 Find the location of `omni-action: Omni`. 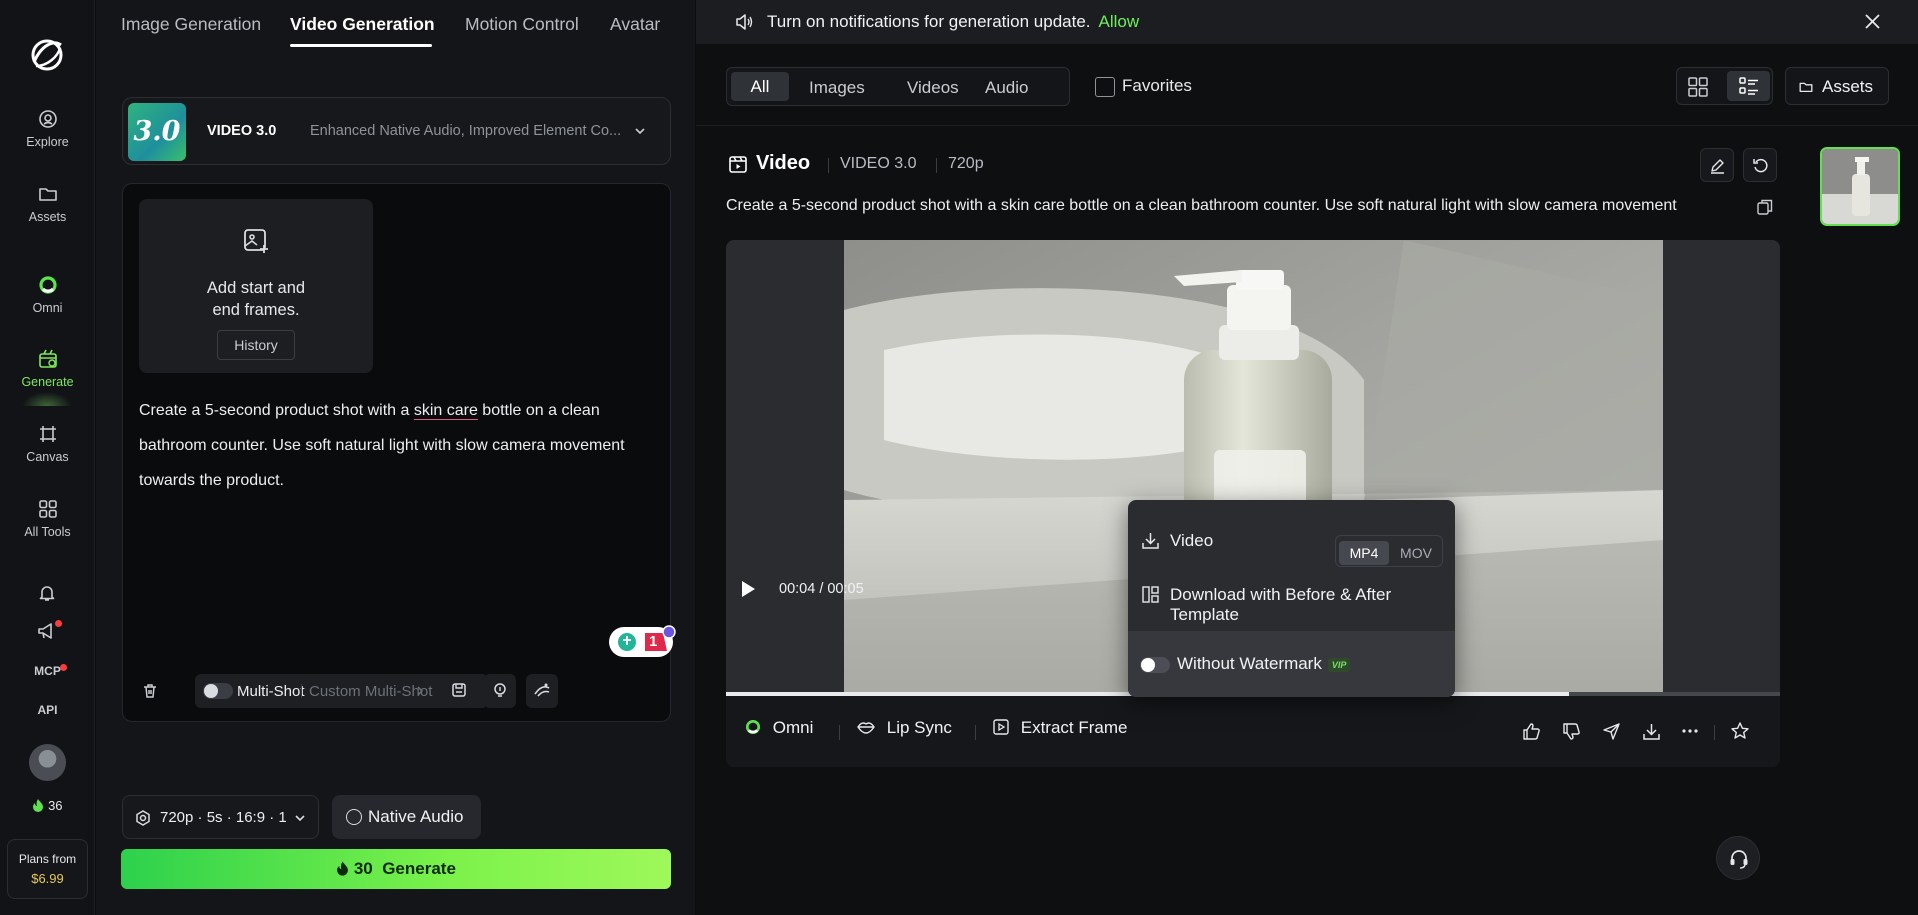

omni-action: Omni is located at coordinates (778, 728).